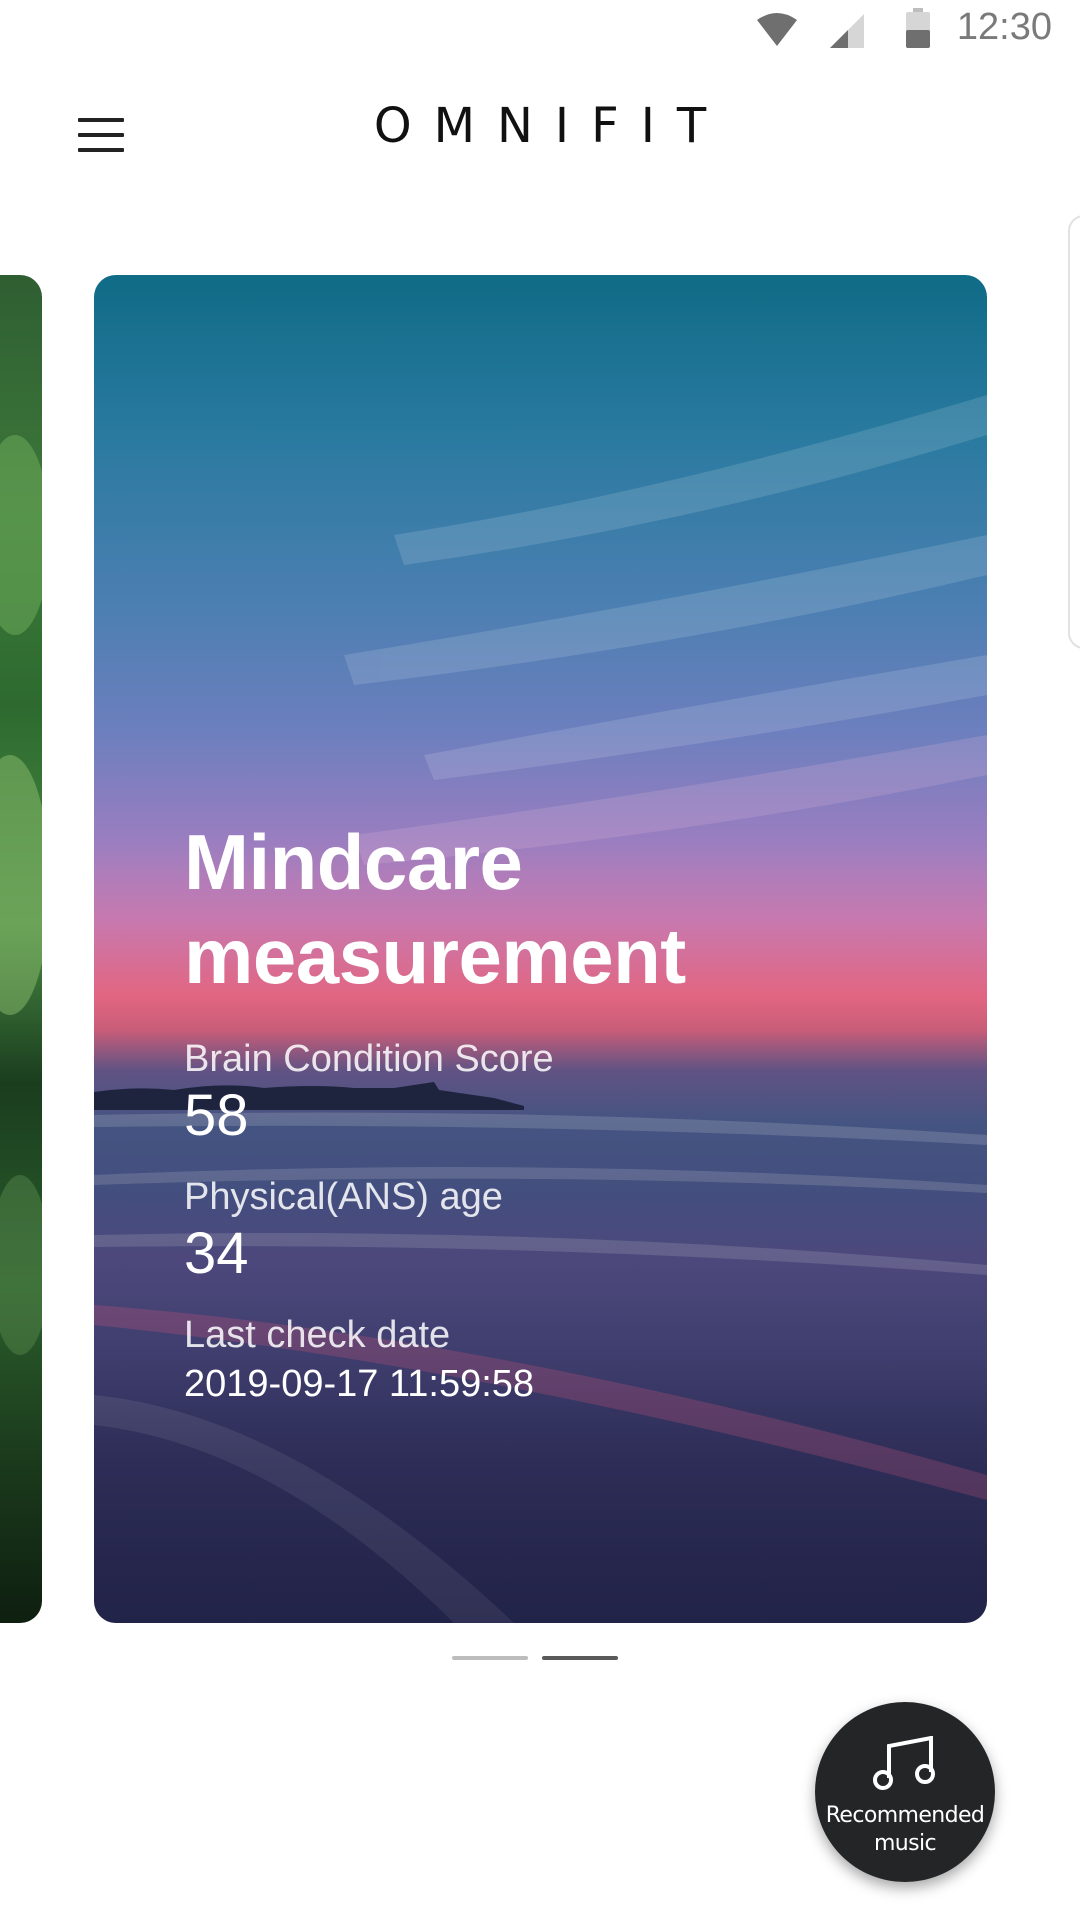 Image resolution: width=1080 pixels, height=1920 pixels. What do you see at coordinates (369, 1059) in the screenshot?
I see `brain-score-label: Brain Condition Score` at bounding box center [369, 1059].